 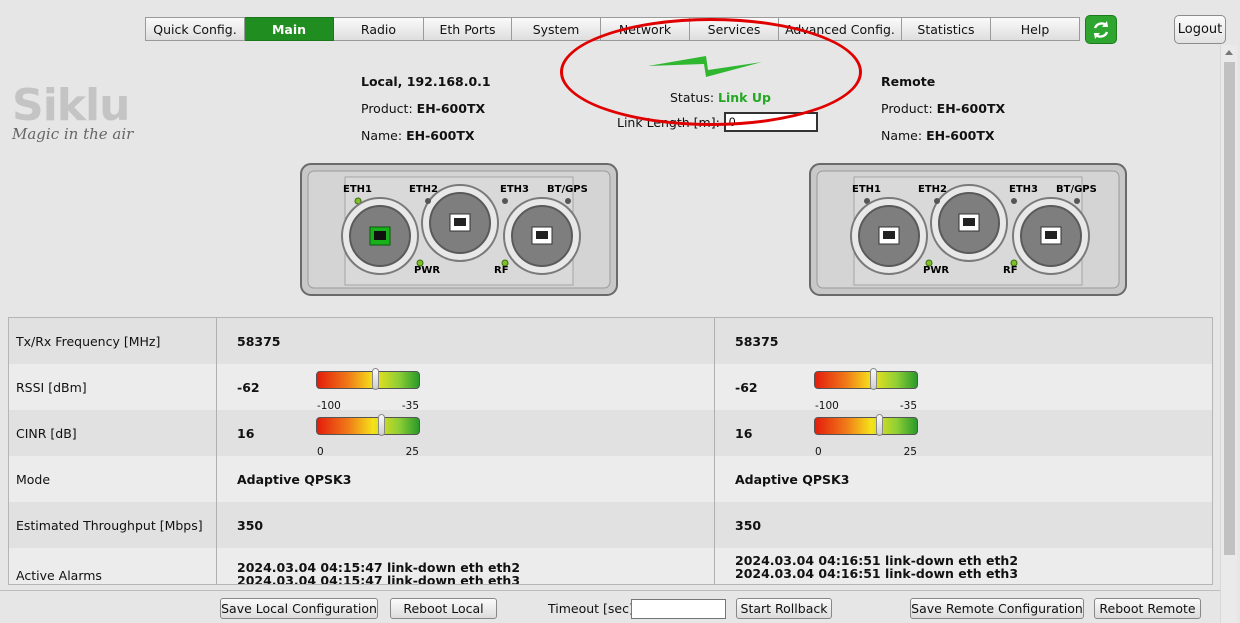 I want to click on remote-heading: Remote, so click(x=908, y=81).